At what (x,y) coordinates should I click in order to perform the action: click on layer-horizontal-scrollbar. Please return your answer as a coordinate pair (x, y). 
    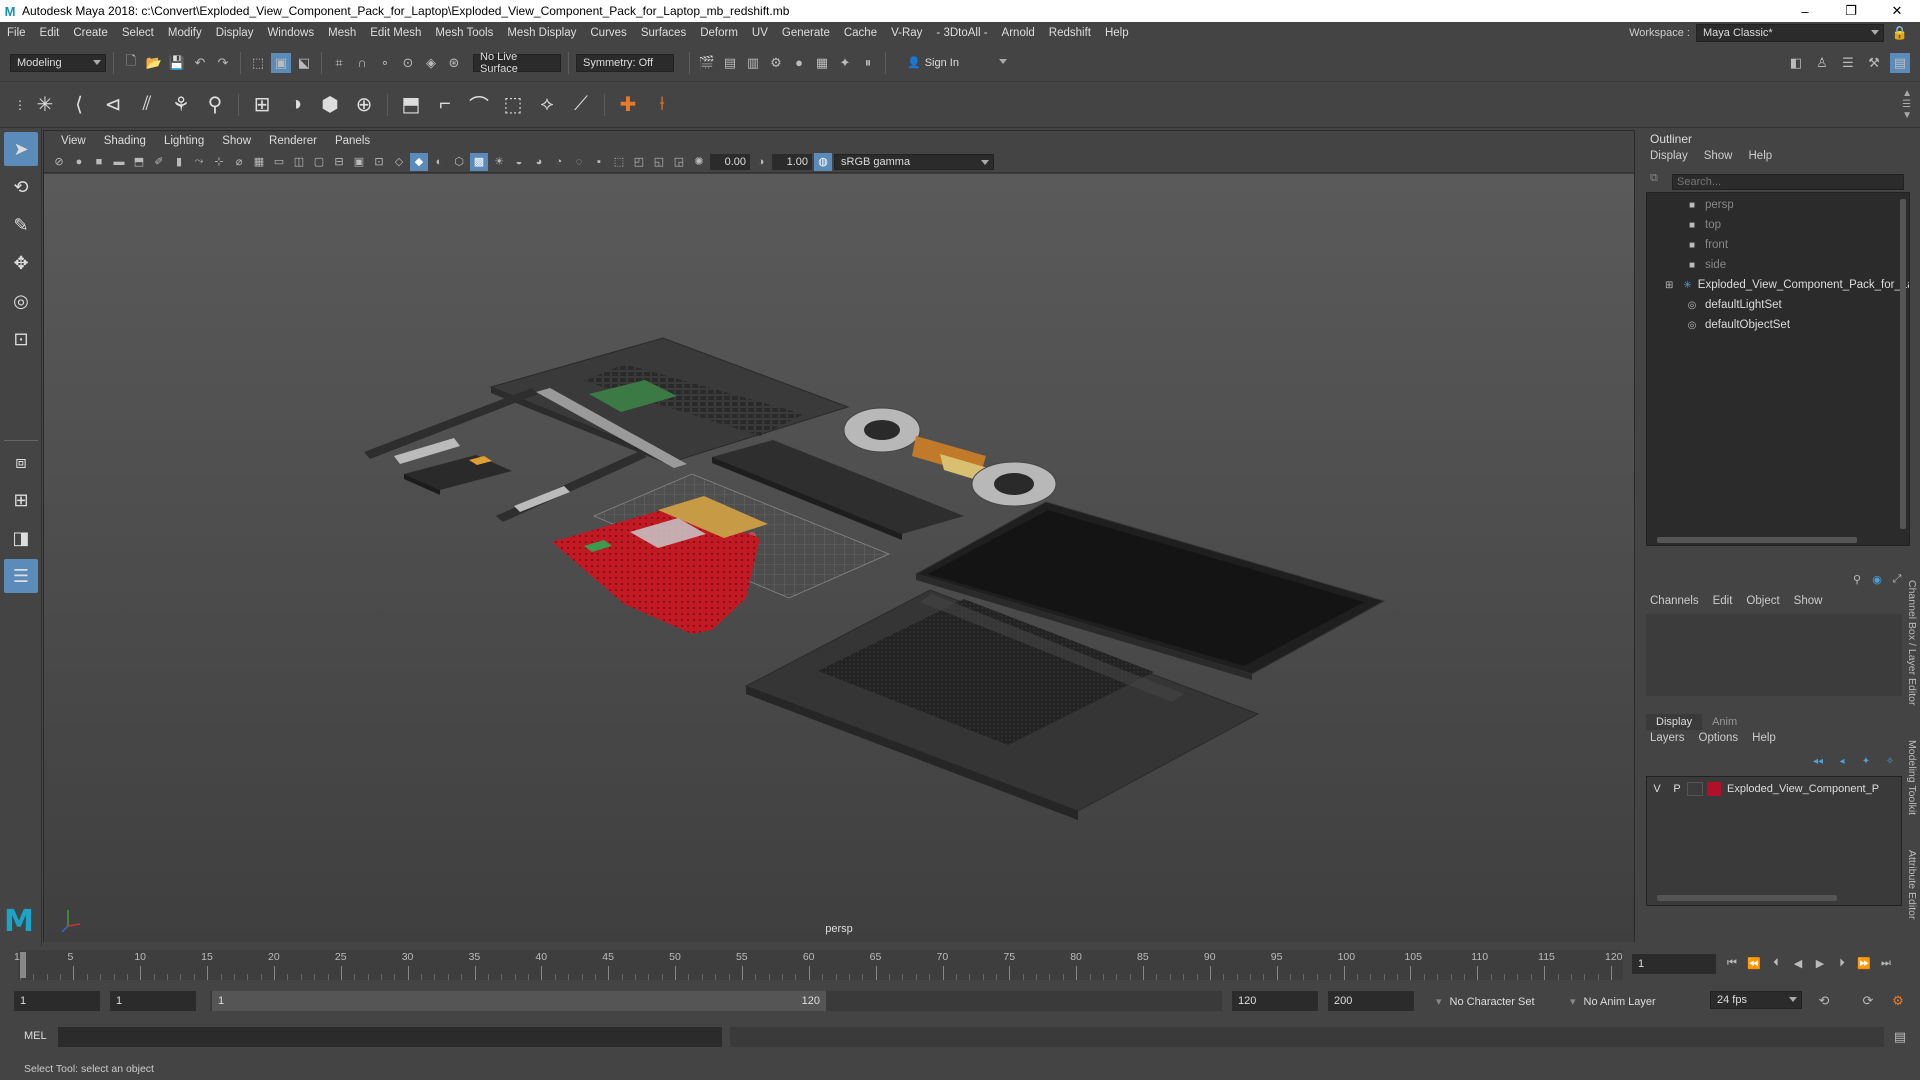
    Looking at the image, I should click on (1747, 898).